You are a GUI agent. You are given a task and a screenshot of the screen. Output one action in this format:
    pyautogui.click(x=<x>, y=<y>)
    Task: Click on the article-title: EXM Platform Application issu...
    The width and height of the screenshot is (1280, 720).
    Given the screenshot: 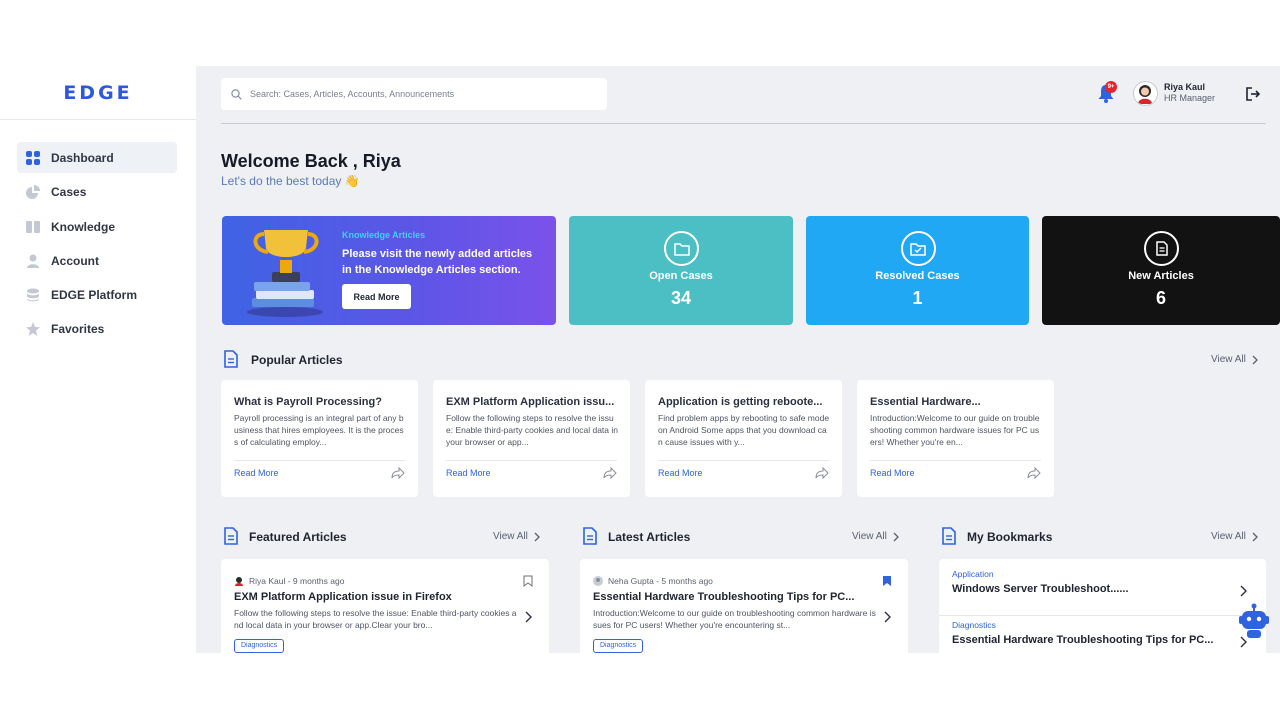 What is the action you would take?
    pyautogui.click(x=530, y=402)
    